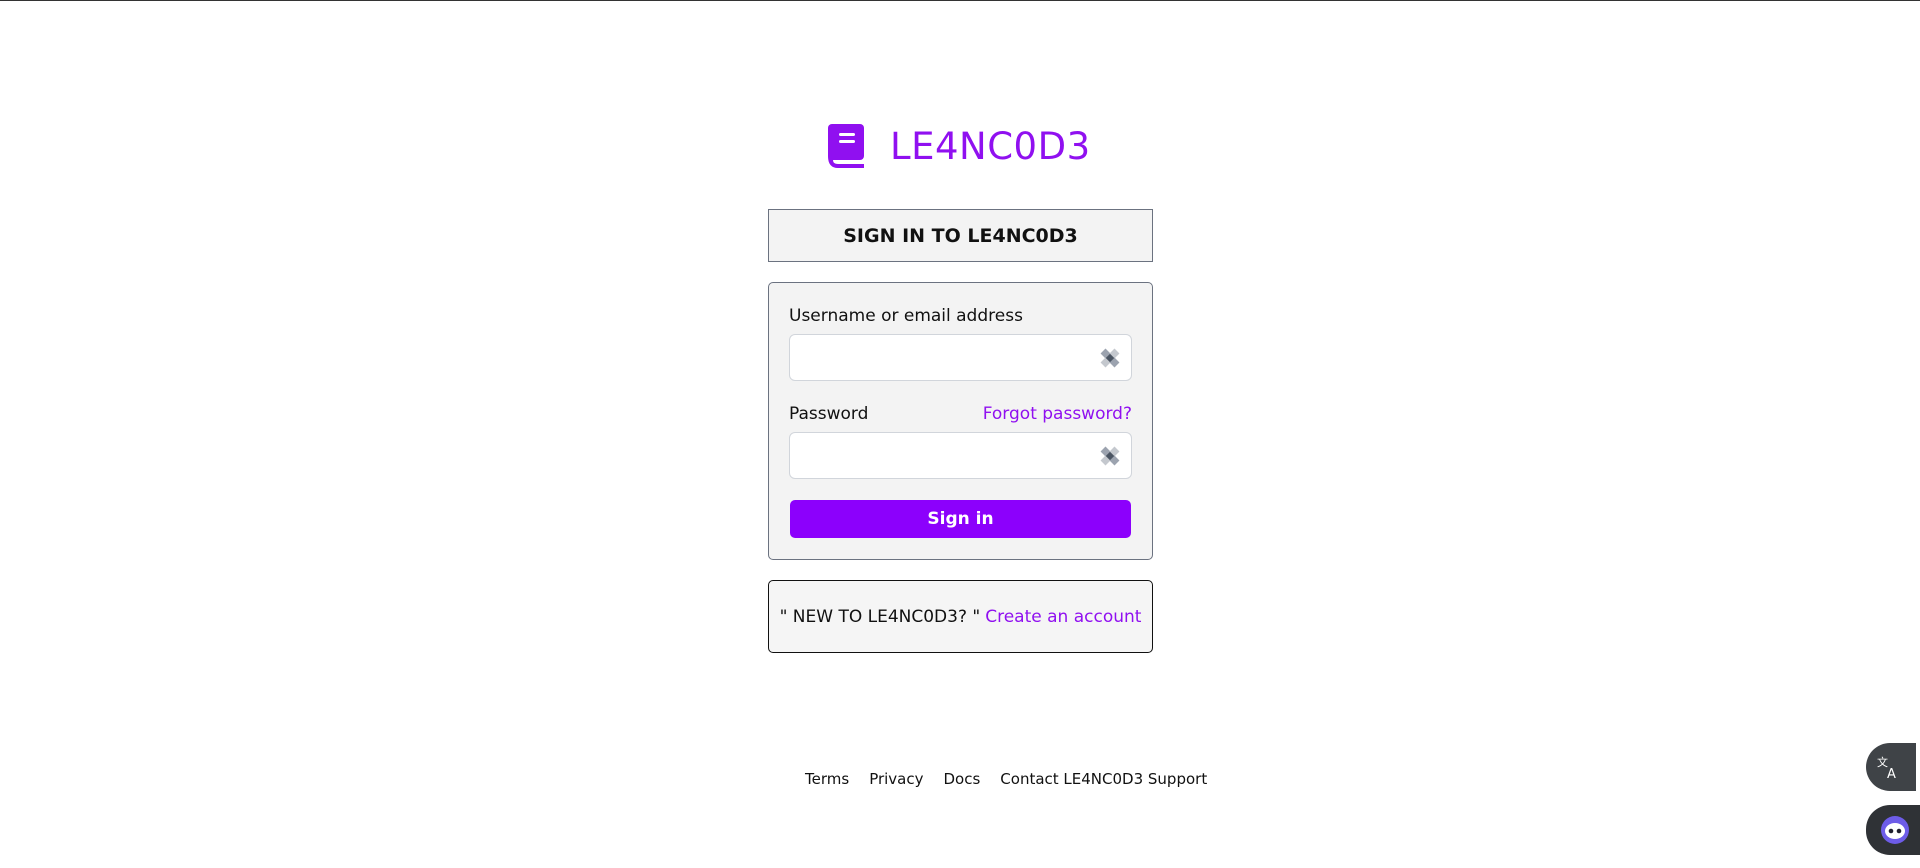 This screenshot has height=868, width=1920. What do you see at coordinates (1063, 617) in the screenshot?
I see `create-account-link: Create an account` at bounding box center [1063, 617].